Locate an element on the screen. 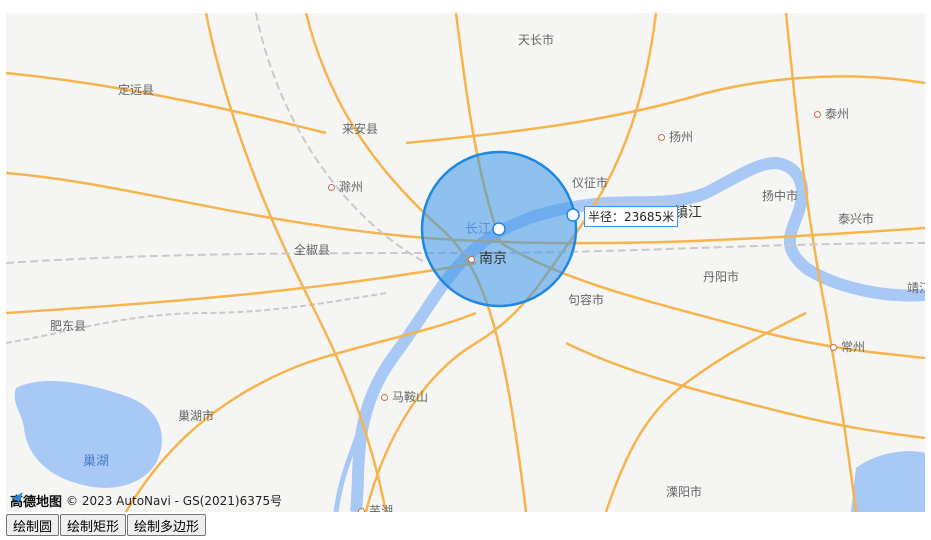 The width and height of the screenshot is (931, 540). taihu-lake is located at coordinates (888, 481).